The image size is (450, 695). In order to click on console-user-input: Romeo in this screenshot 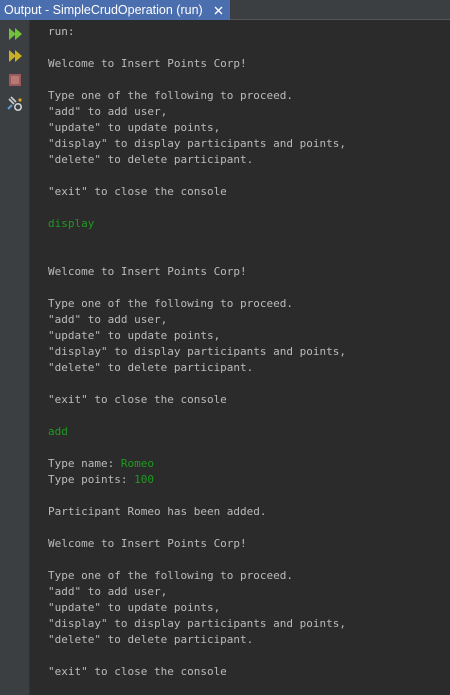, I will do `click(137, 463)`.